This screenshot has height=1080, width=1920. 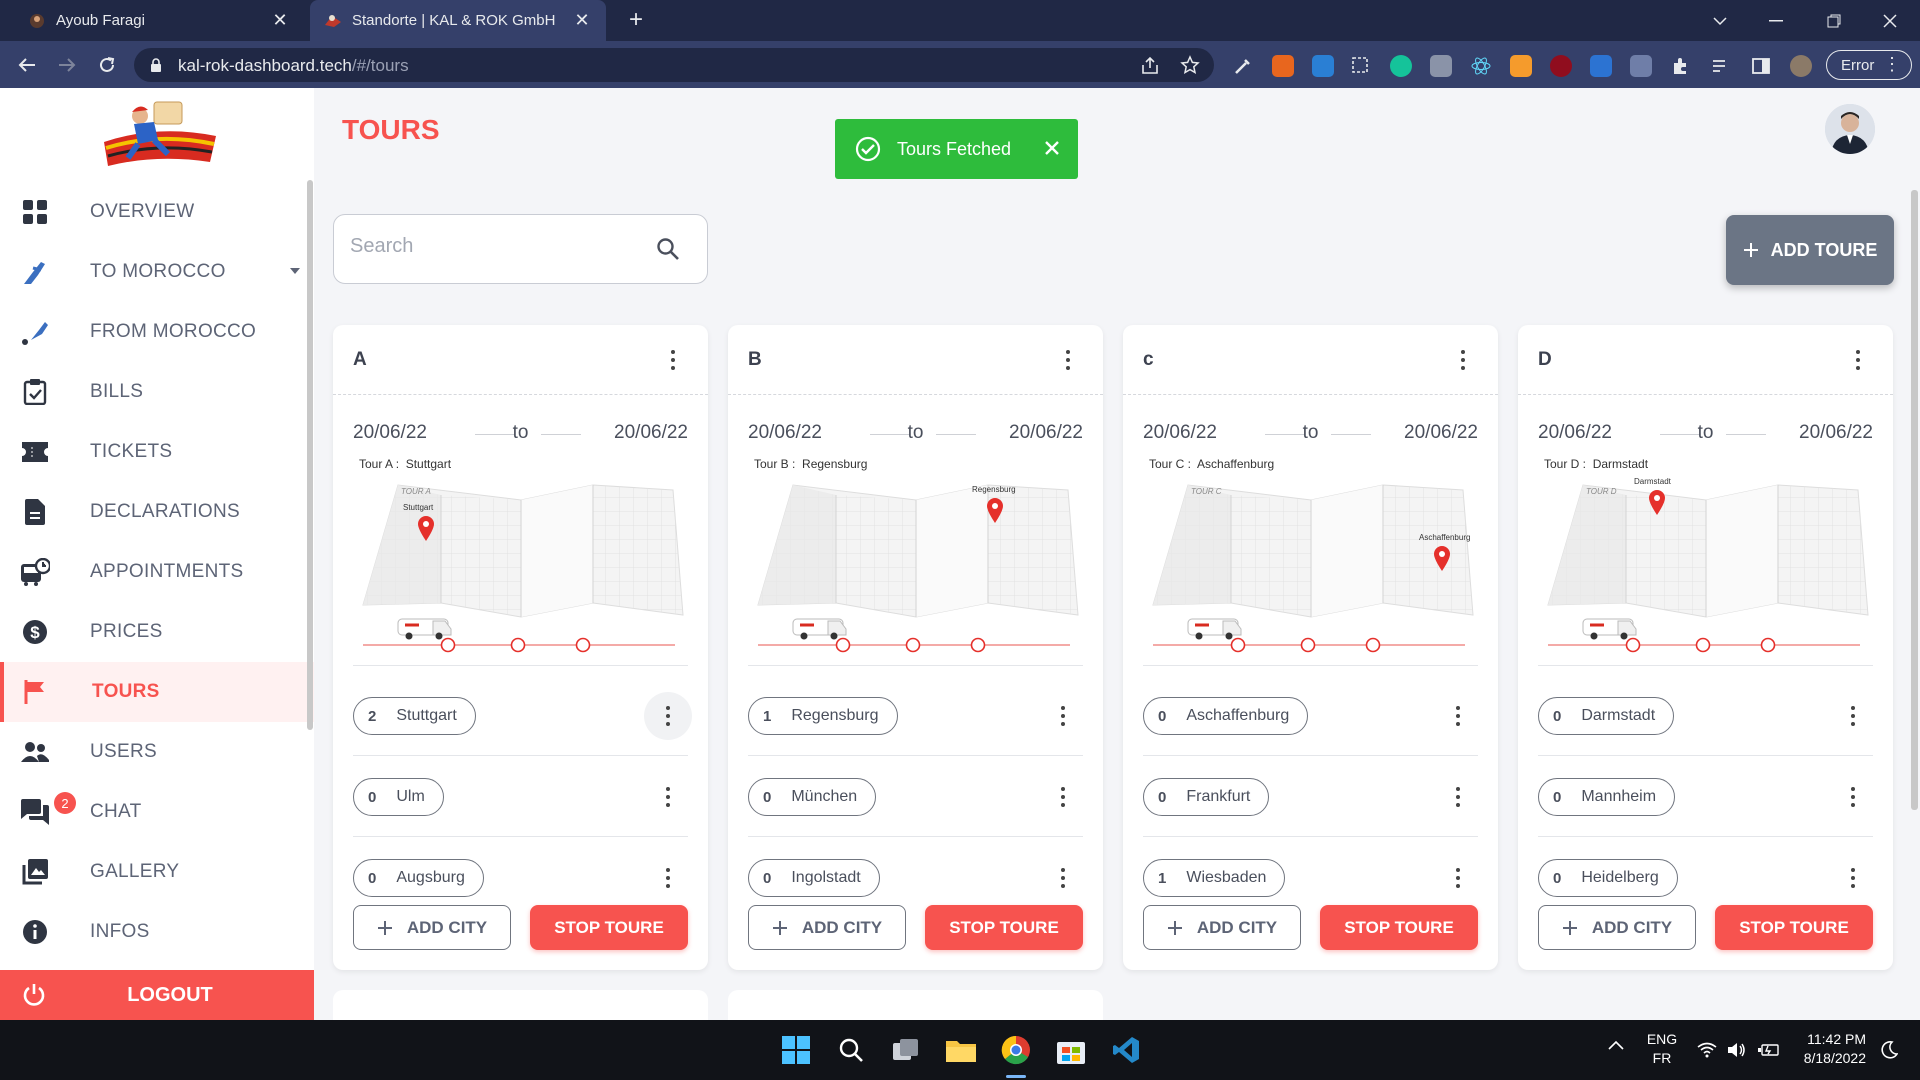 What do you see at coordinates (814, 878) in the screenshot?
I see `city-chip: 0 Ingolstadt` at bounding box center [814, 878].